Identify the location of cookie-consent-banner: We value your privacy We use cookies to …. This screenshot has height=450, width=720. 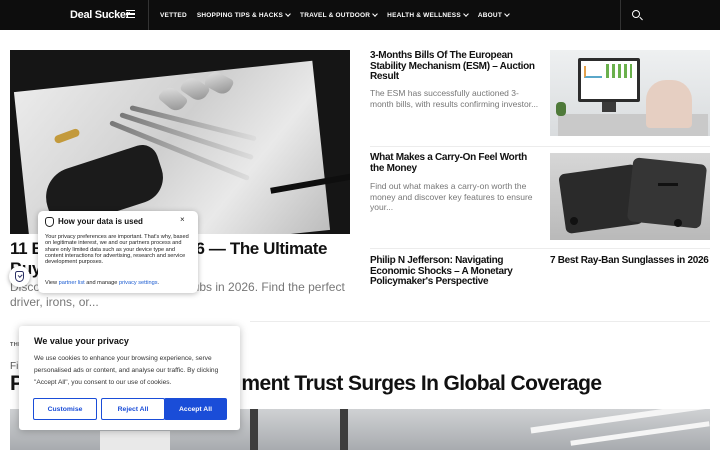
(129, 378).